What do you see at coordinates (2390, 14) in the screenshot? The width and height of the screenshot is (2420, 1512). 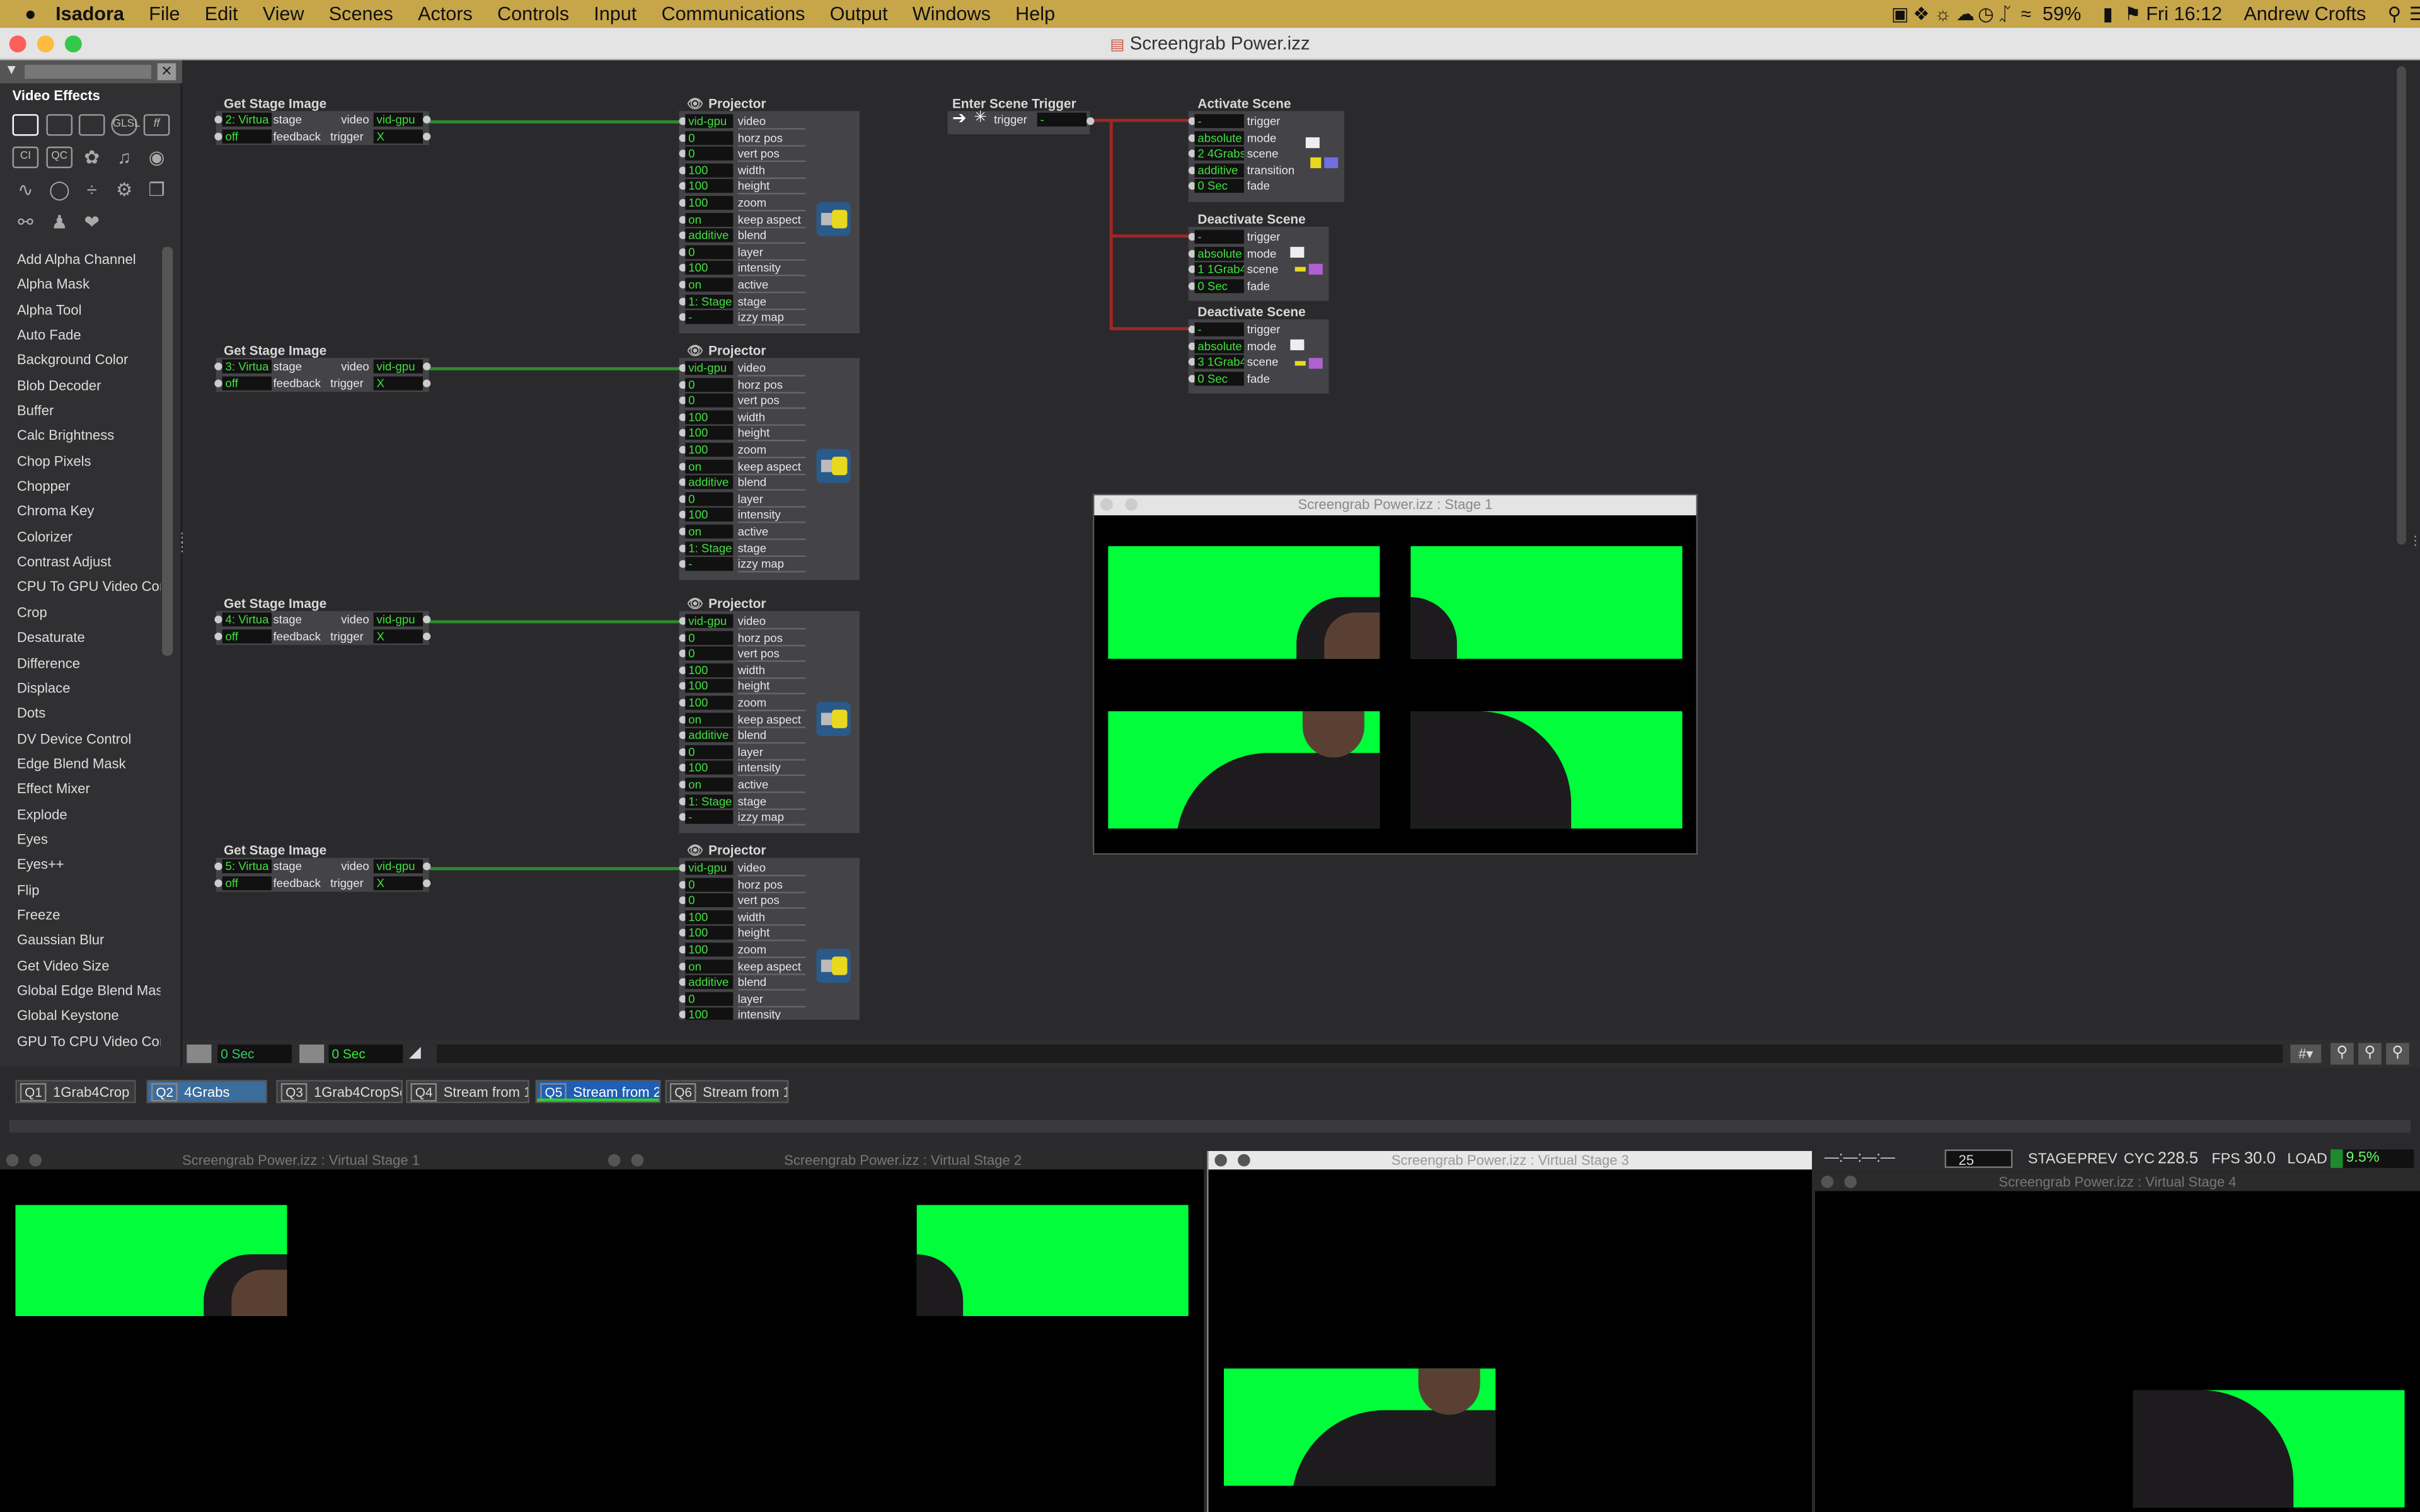 I see `spotlight-search-icon: ⚲` at bounding box center [2390, 14].